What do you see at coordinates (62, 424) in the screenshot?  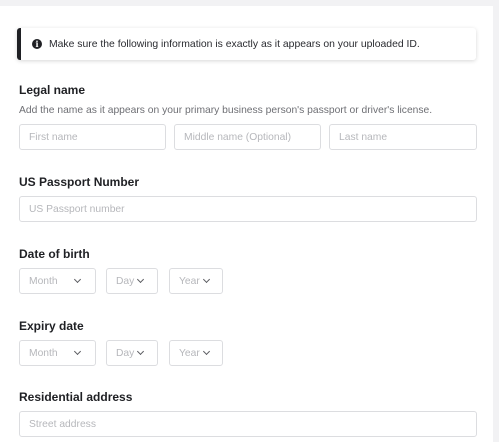 I see `street-address-placeholder: Street address` at bounding box center [62, 424].